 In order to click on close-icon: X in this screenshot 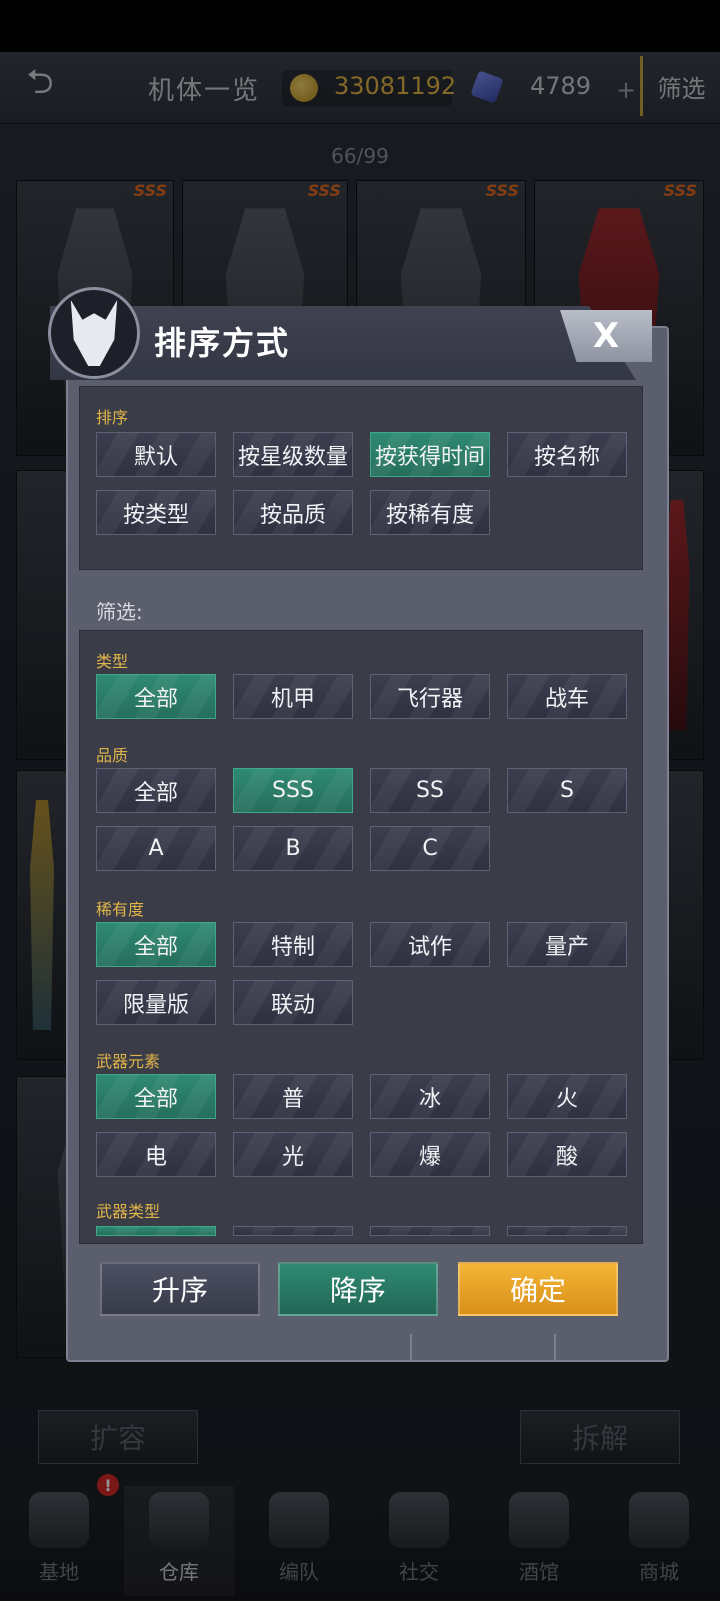, I will do `click(606, 336)`.